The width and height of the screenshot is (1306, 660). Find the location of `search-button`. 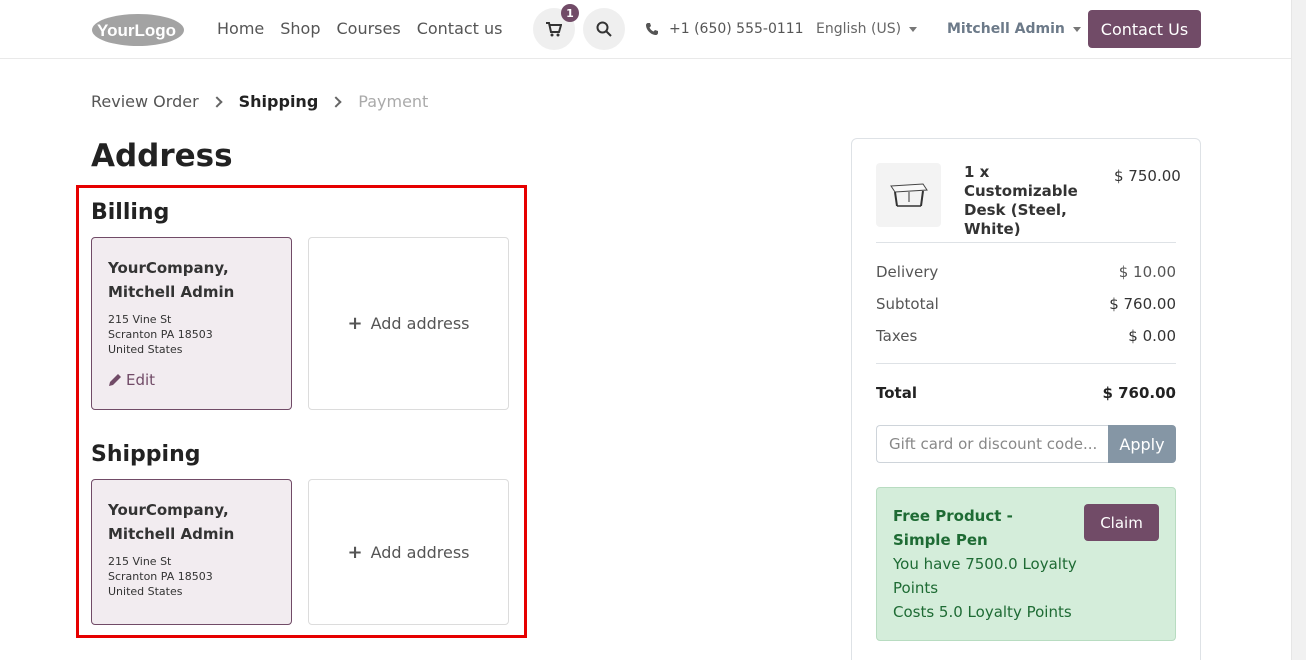

search-button is located at coordinates (604, 29).